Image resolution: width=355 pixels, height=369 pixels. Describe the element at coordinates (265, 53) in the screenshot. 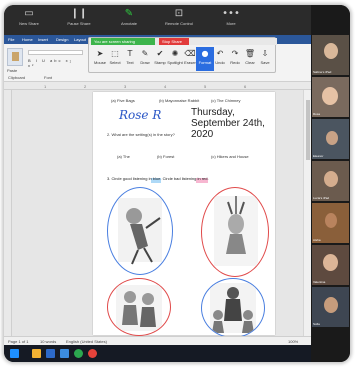

I see `save-icon: ⇩` at that location.